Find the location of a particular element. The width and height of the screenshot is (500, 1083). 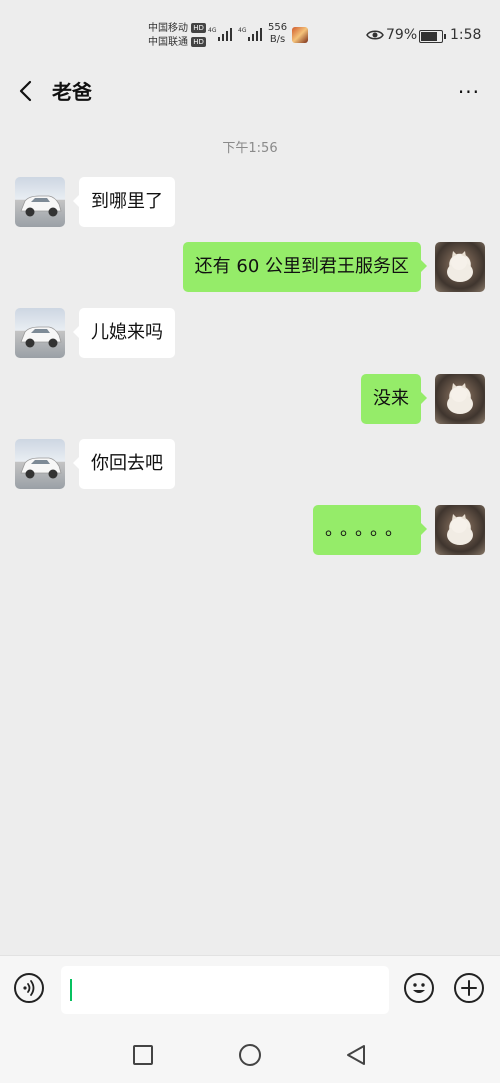

message-bubble: 。。。。。 is located at coordinates (370, 530).